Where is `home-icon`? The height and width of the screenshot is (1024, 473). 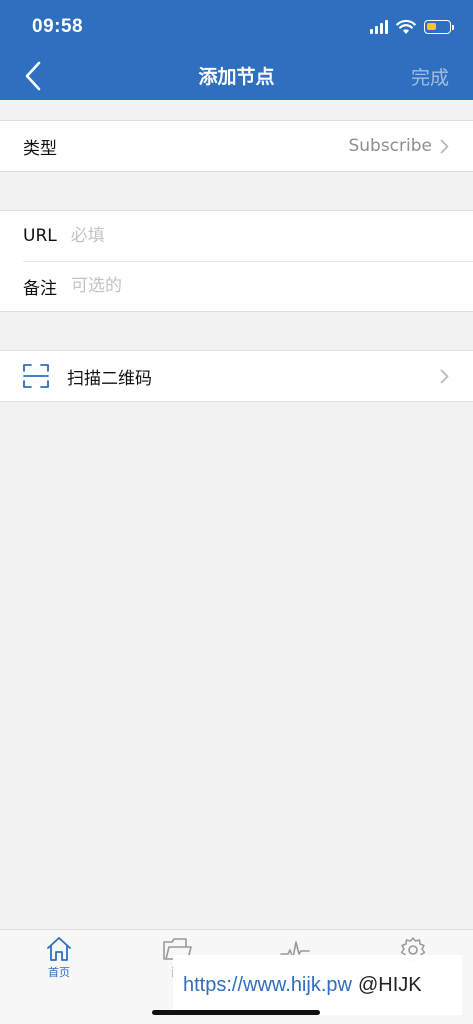
home-icon is located at coordinates (59, 949).